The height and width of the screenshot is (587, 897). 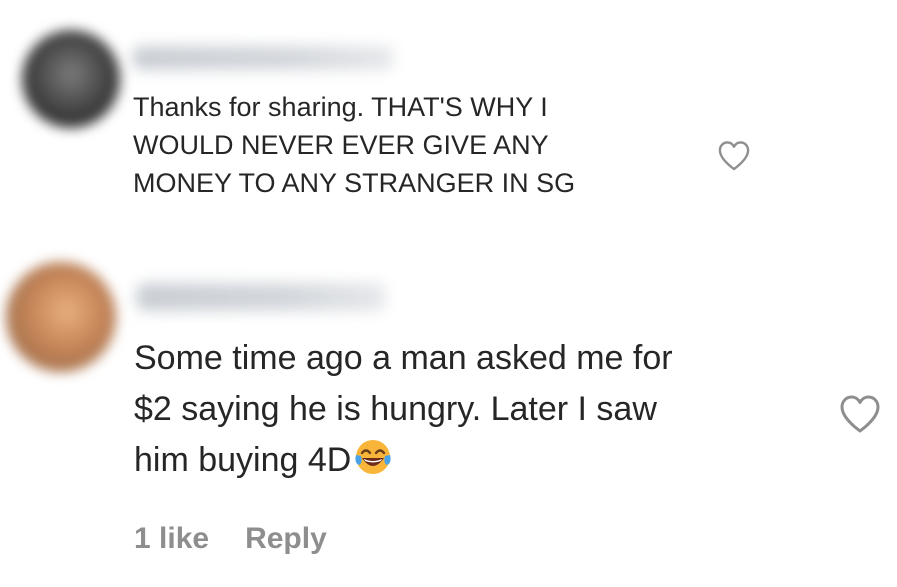 What do you see at coordinates (395, 409) in the screenshot?
I see `comment-line: $2 saying he is hungry. Later I saw` at bounding box center [395, 409].